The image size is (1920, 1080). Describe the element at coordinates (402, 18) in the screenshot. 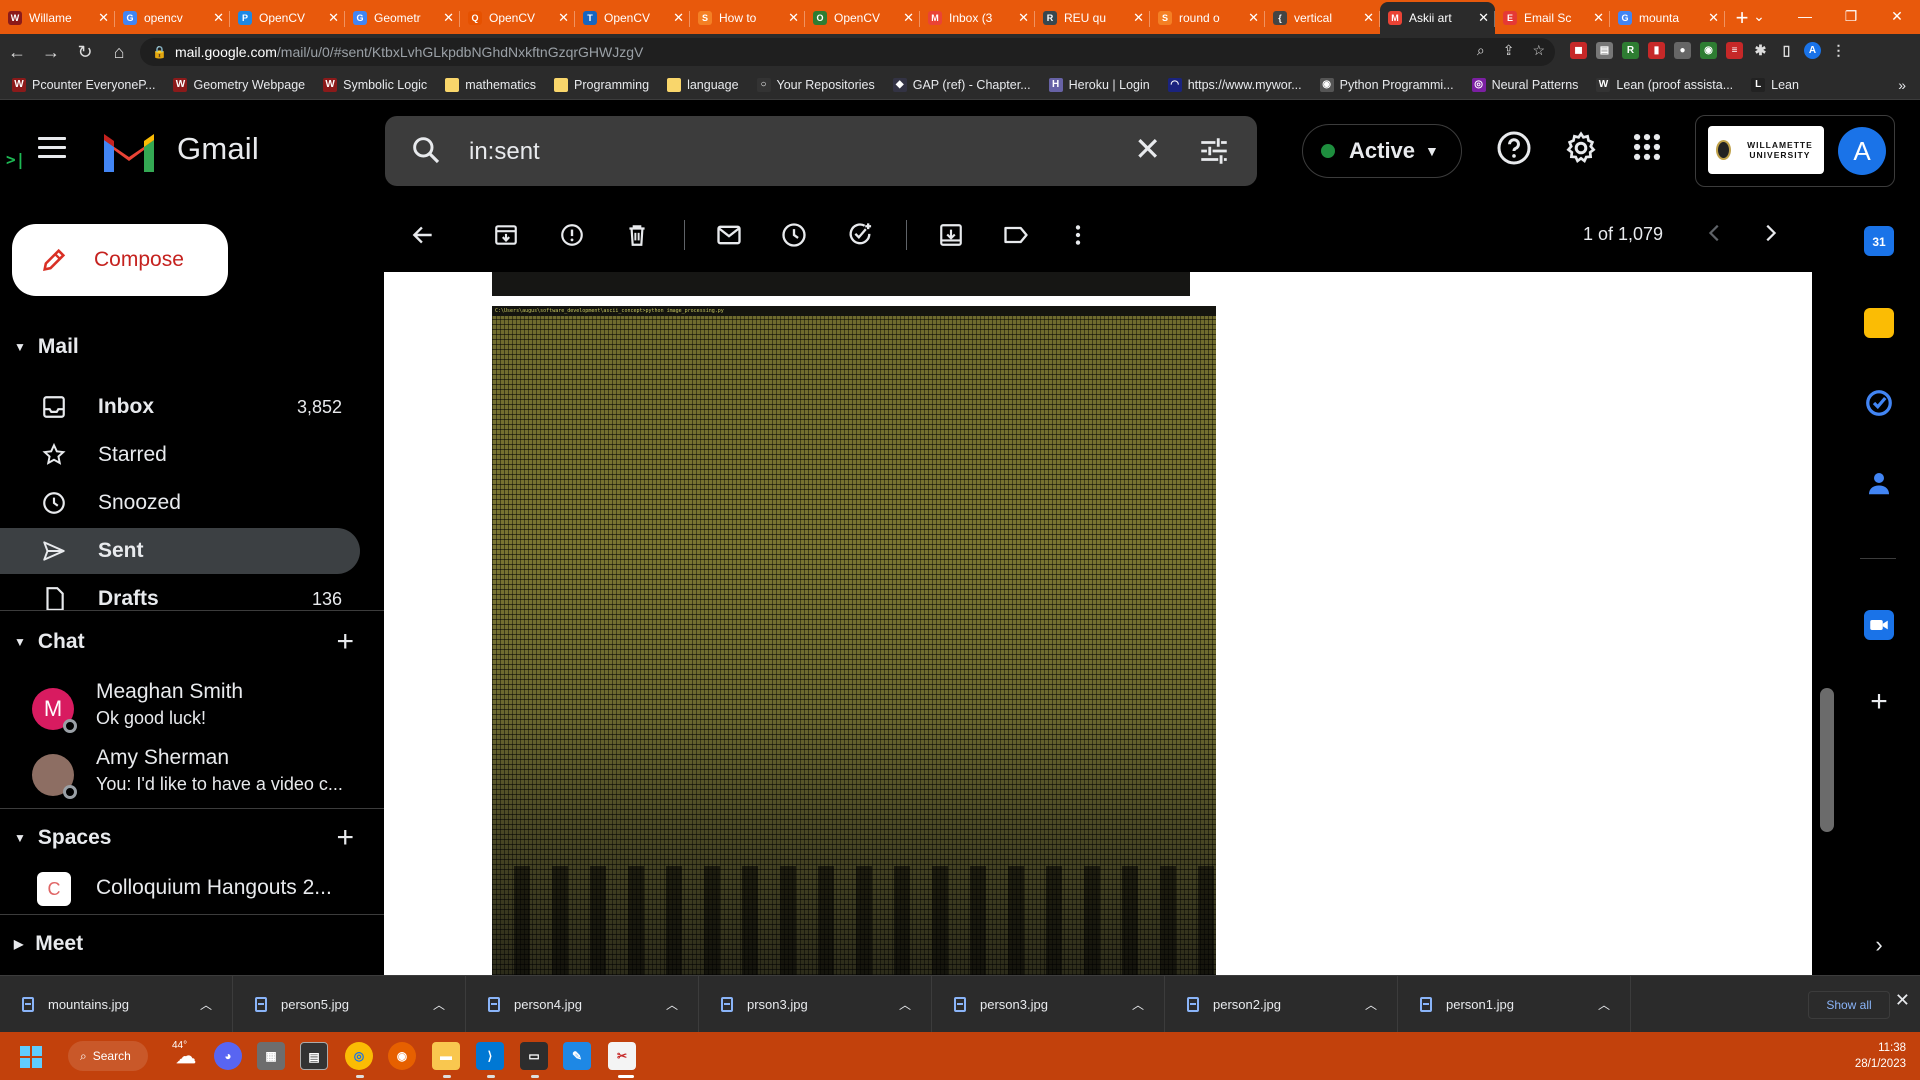

I see `browser-tab: G Geometr ✕` at that location.